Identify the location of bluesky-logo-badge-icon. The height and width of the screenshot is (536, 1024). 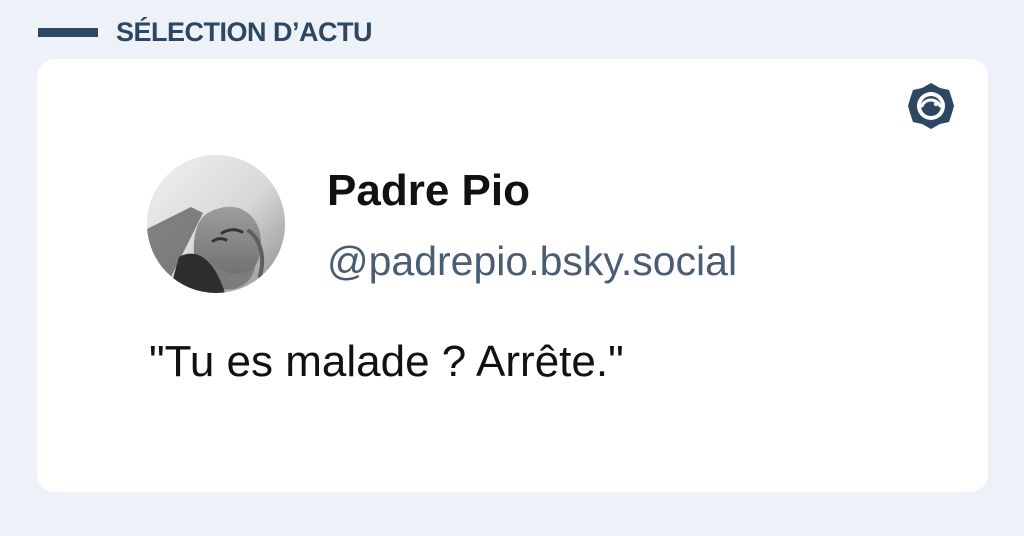
(931, 106).